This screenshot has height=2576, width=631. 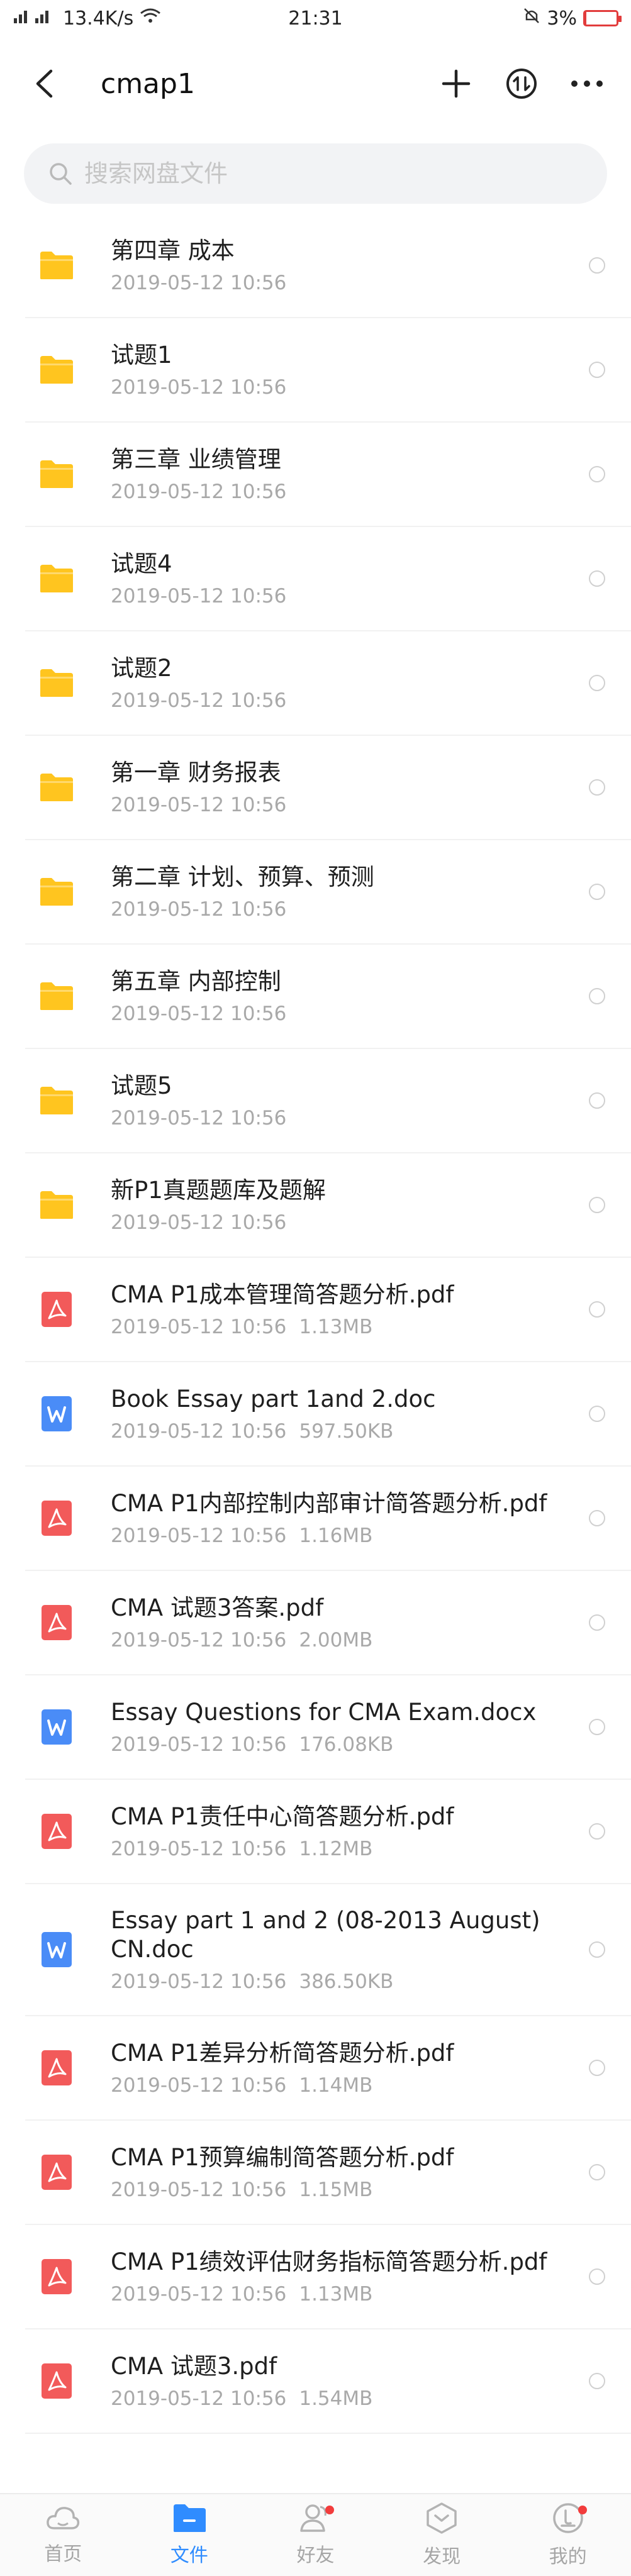 I want to click on item-meta: 2019-05-12 10:56 1.12MB, so click(x=350, y=1849).